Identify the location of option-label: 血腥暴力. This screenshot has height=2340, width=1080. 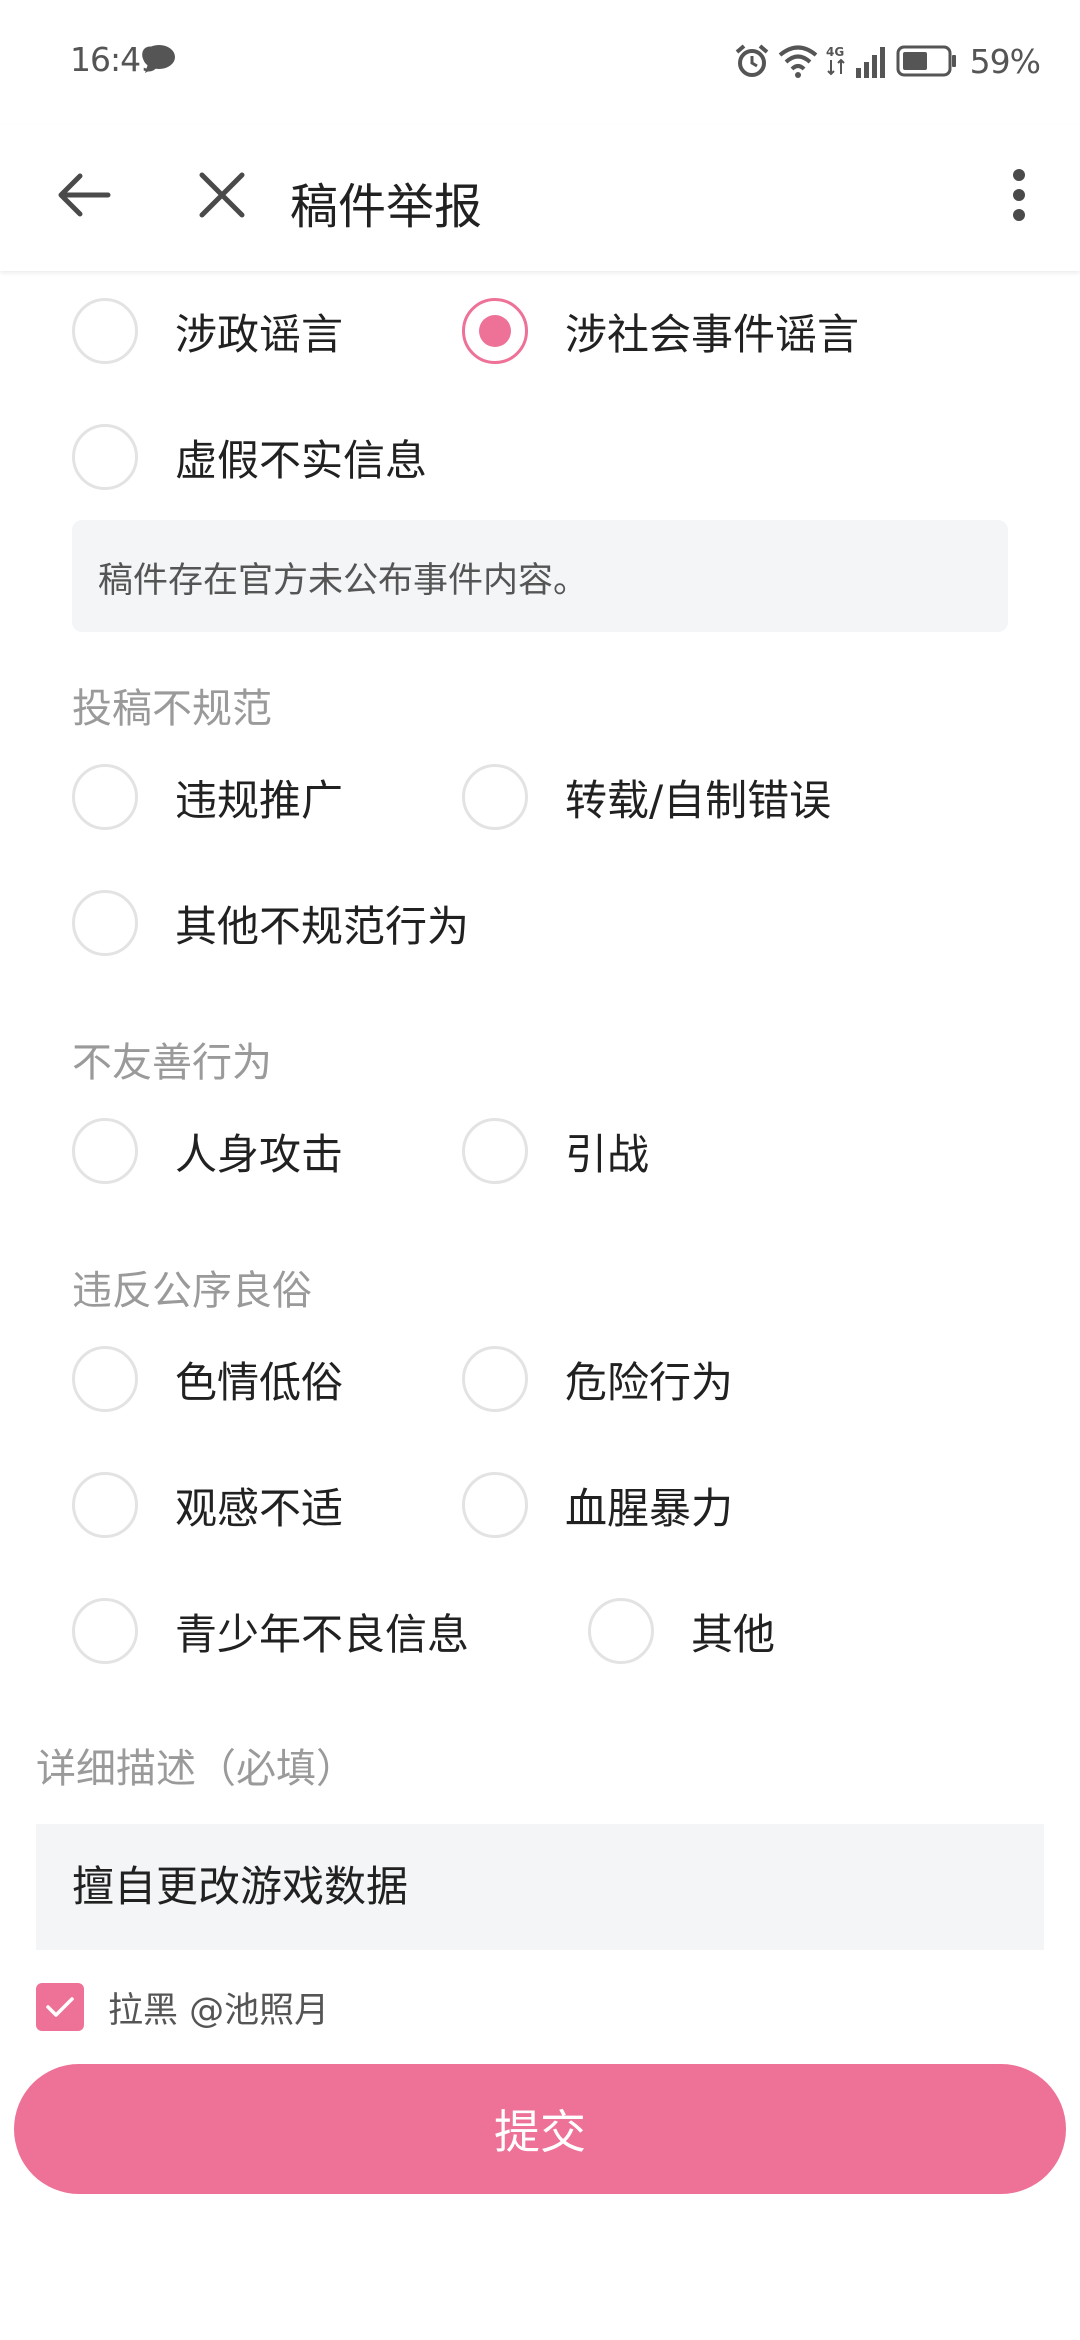
(649, 1508).